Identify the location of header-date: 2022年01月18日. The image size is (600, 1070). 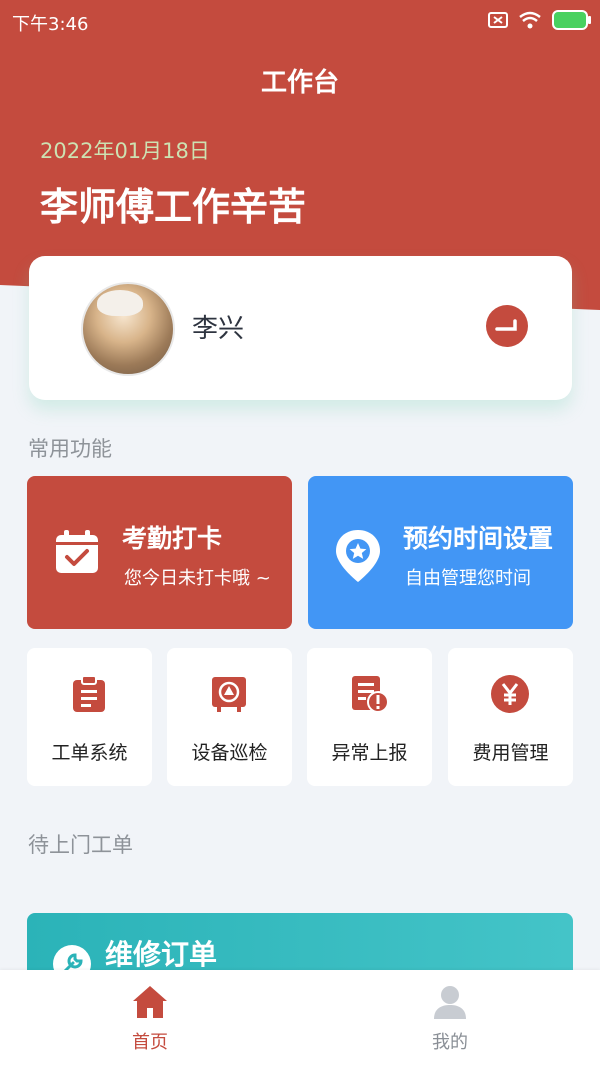
(125, 151).